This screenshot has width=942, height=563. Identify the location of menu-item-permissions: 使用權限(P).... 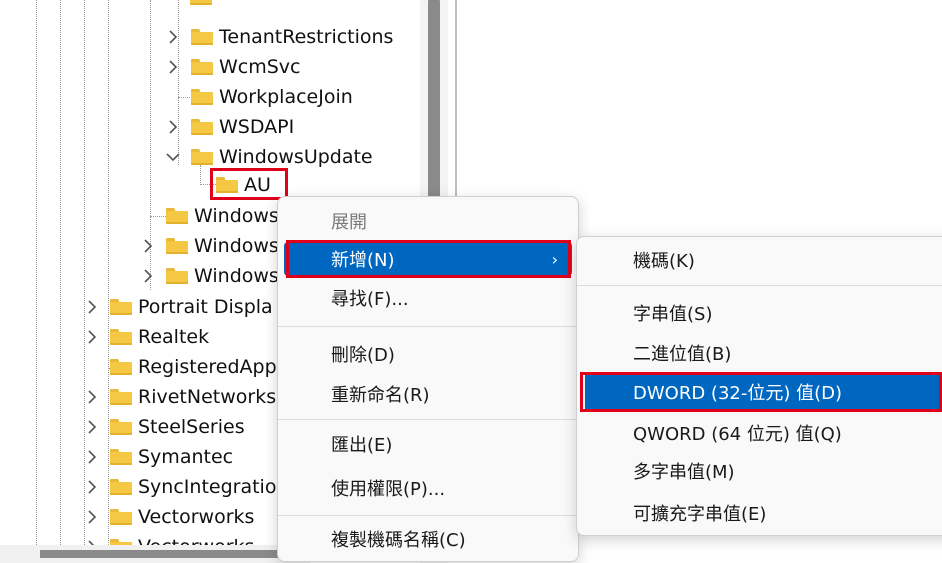
(428, 488).